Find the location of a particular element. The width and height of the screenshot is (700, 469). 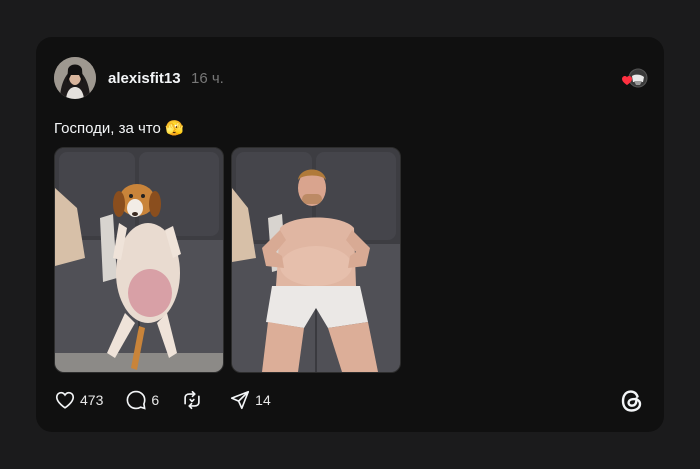

share-count: 14 is located at coordinates (263, 400).